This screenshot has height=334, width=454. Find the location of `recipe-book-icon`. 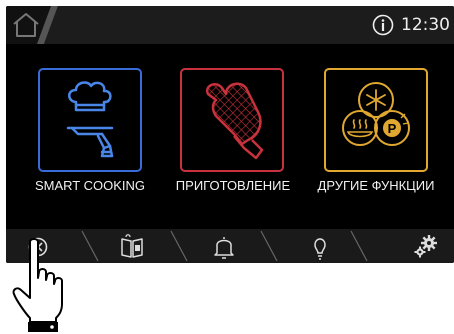

recipe-book-icon is located at coordinates (132, 246).